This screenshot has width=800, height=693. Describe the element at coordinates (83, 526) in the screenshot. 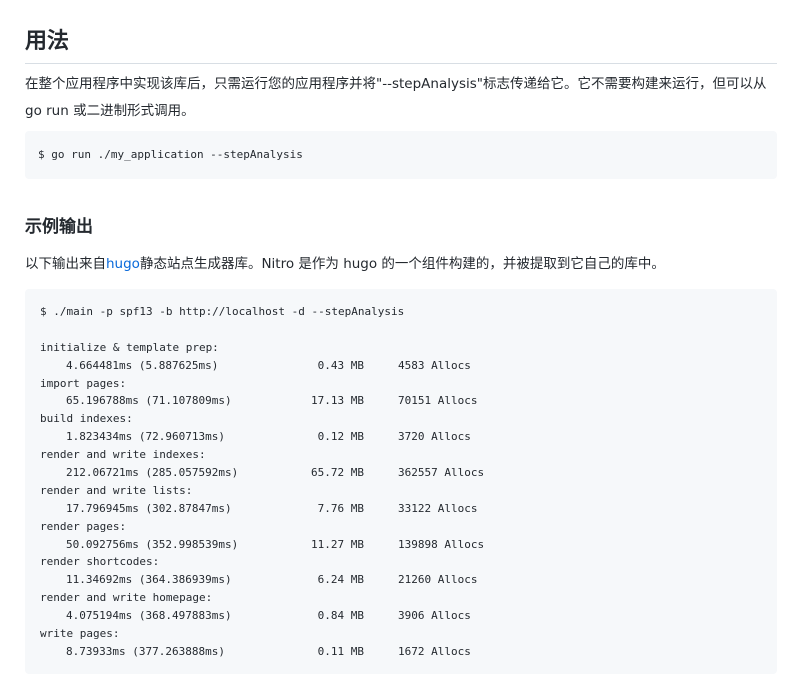

I see `step-name: render pages:` at that location.